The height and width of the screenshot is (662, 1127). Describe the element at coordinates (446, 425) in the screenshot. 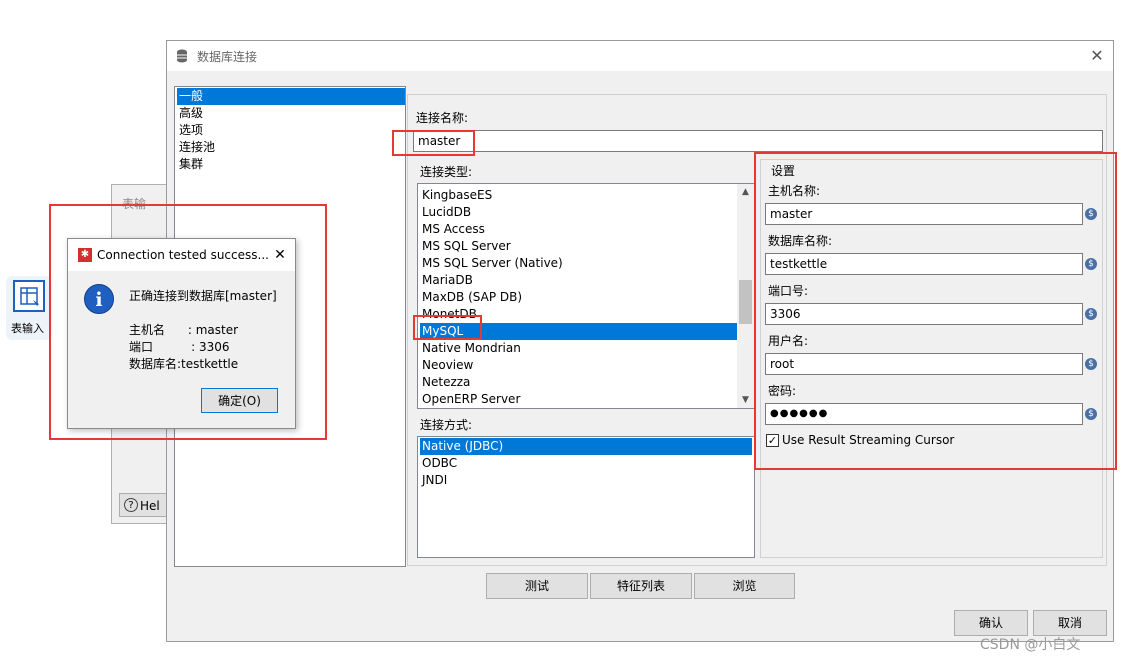

I see `access-label: 连接方式:` at that location.